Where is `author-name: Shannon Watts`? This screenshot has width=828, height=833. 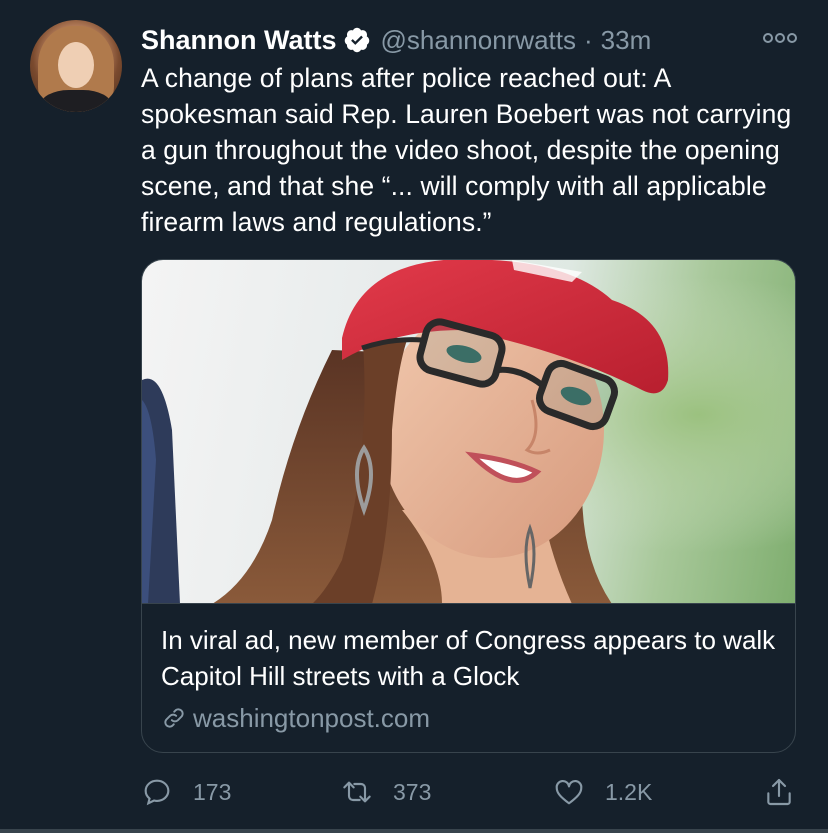
author-name: Shannon Watts is located at coordinates (239, 40).